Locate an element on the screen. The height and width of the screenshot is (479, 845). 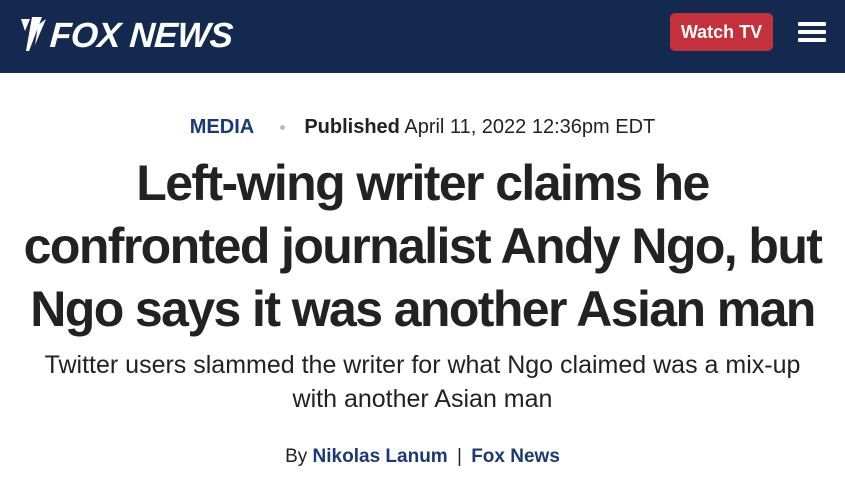
fox-news-logo: FOX NEWS is located at coordinates (126, 35).